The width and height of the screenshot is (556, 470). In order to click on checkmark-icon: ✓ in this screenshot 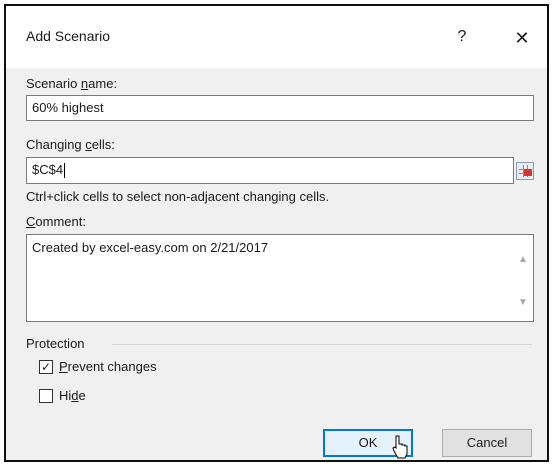, I will do `click(46, 367)`.